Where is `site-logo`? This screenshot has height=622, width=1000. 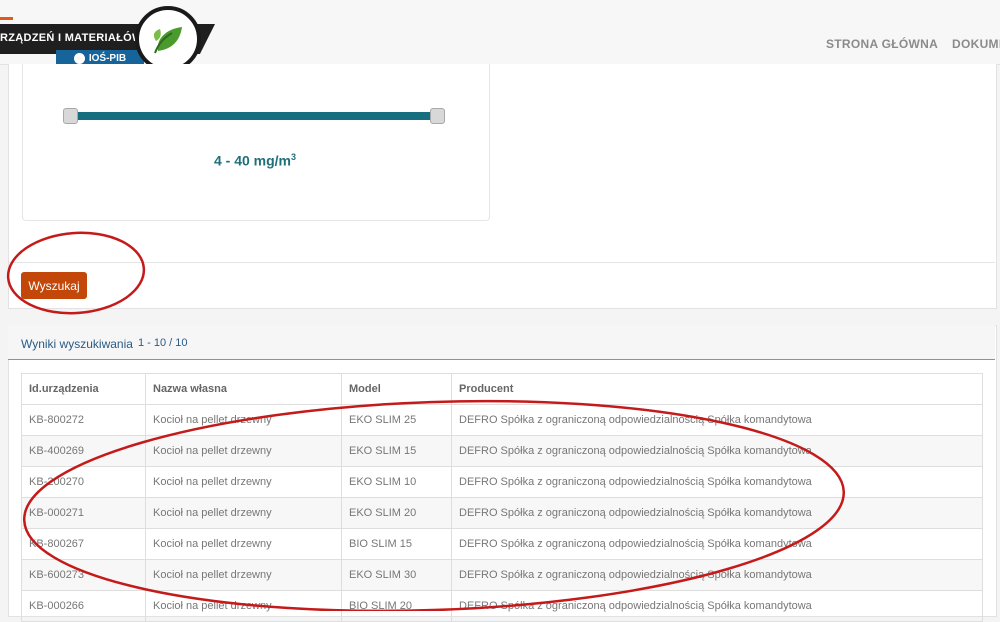
site-logo is located at coordinates (168, 39).